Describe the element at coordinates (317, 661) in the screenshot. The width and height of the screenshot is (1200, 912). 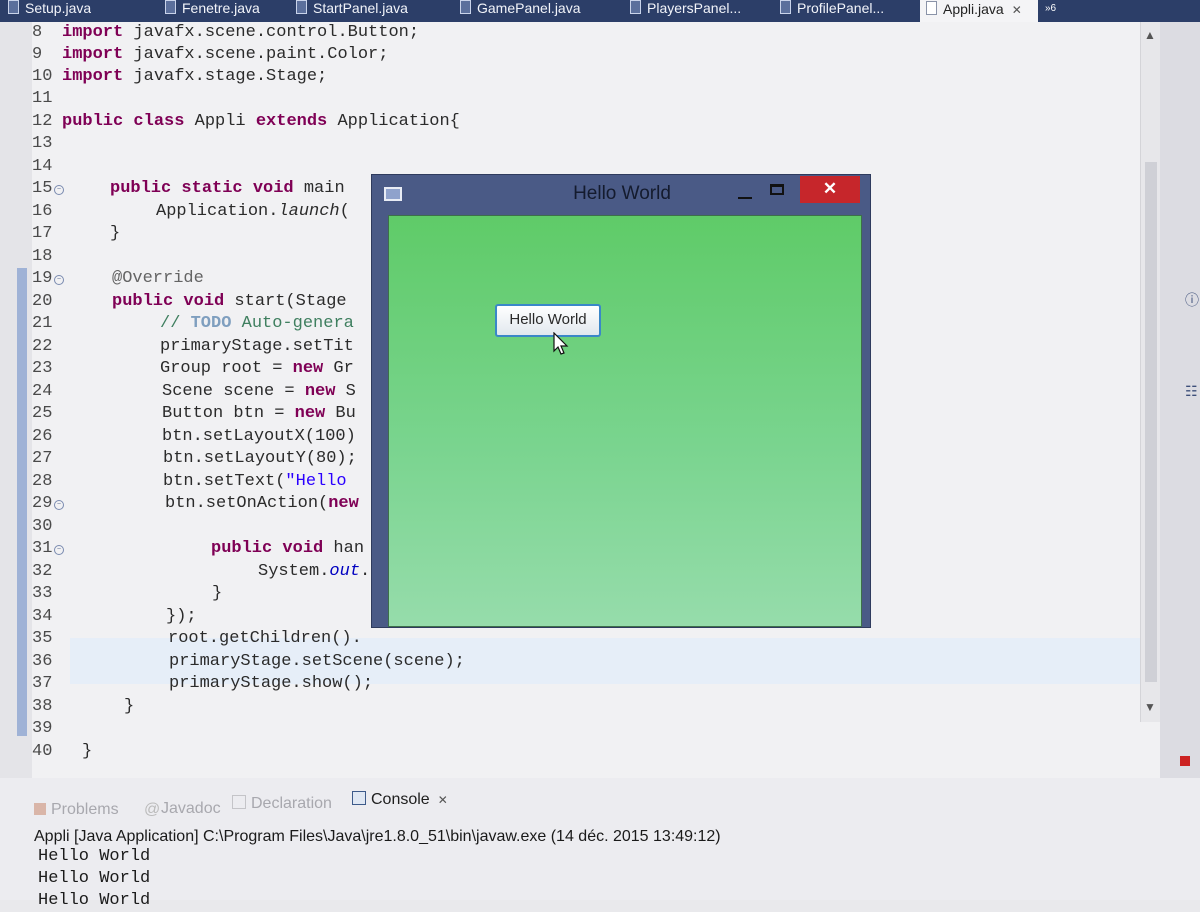
I see `code-line: primaryStage.setScene(scene);` at that location.